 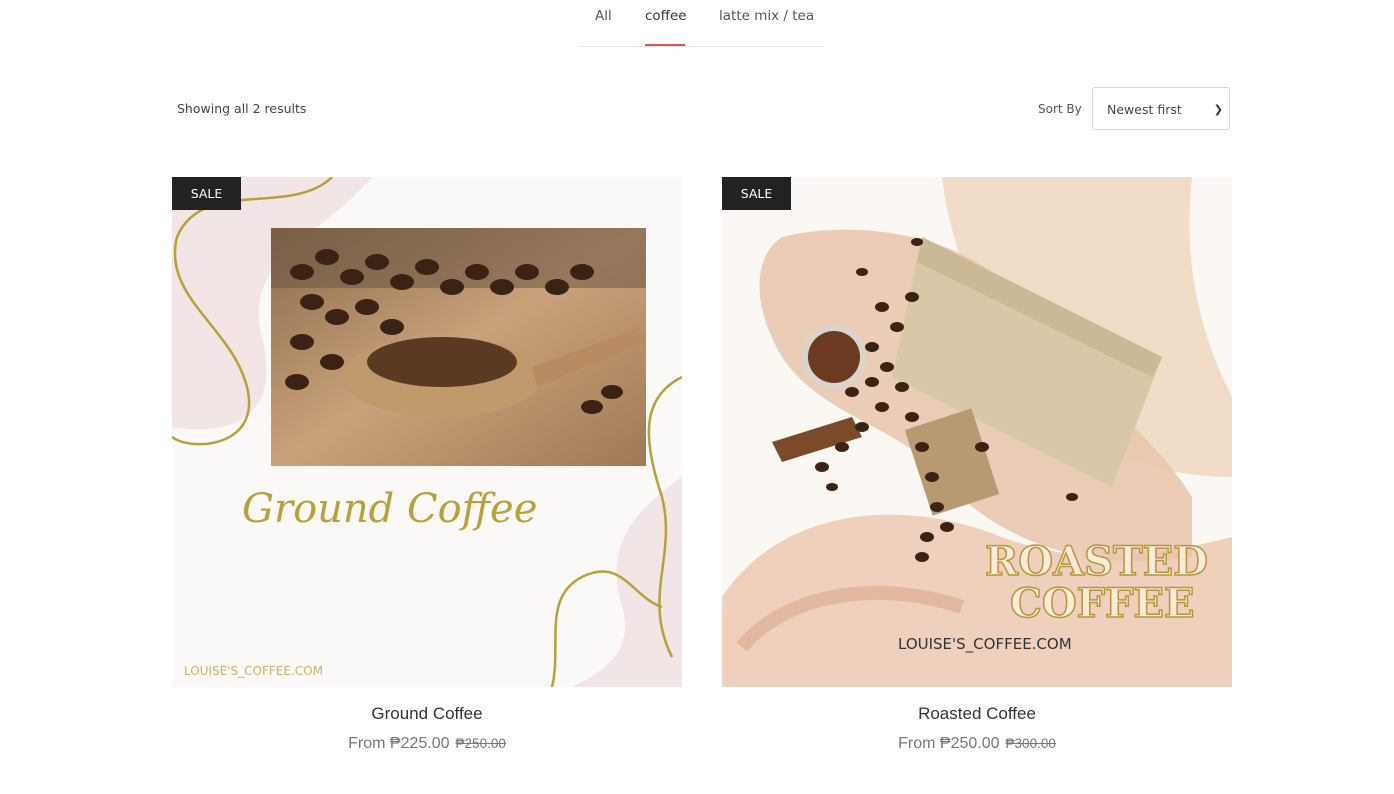 What do you see at coordinates (977, 714) in the screenshot?
I see `product-title: Roasted Coffee` at bounding box center [977, 714].